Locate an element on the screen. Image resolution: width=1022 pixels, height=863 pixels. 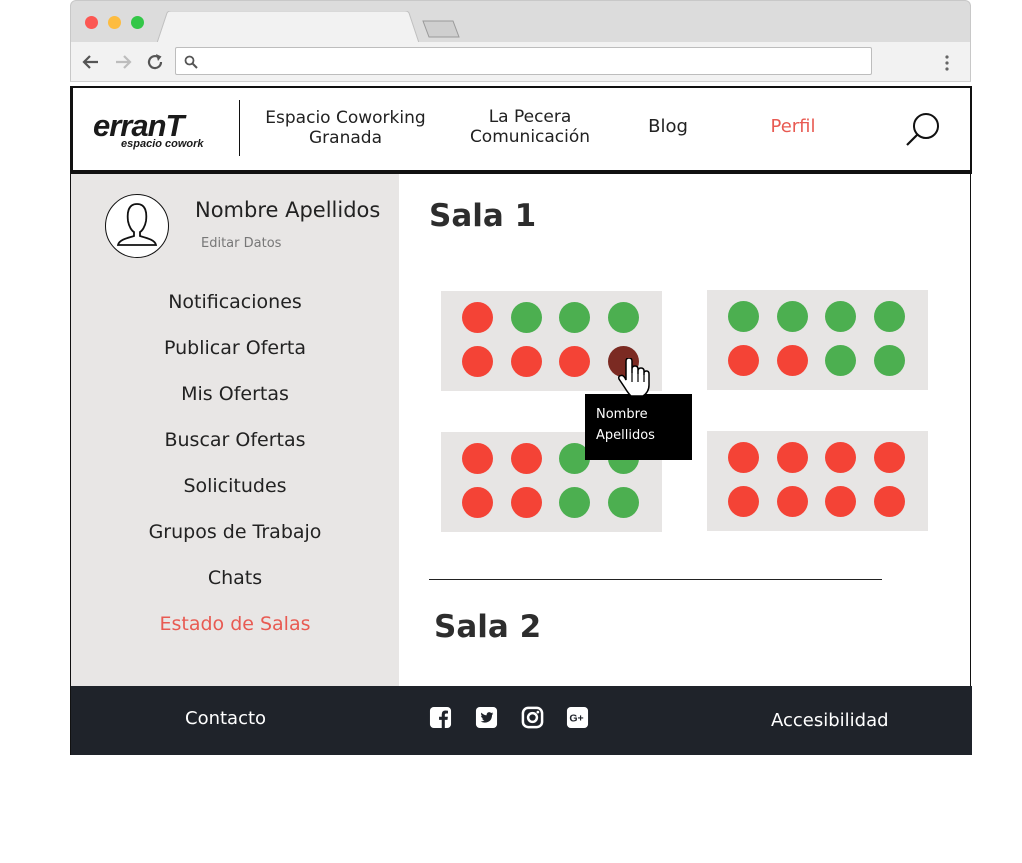
url-input is located at coordinates (536, 62).